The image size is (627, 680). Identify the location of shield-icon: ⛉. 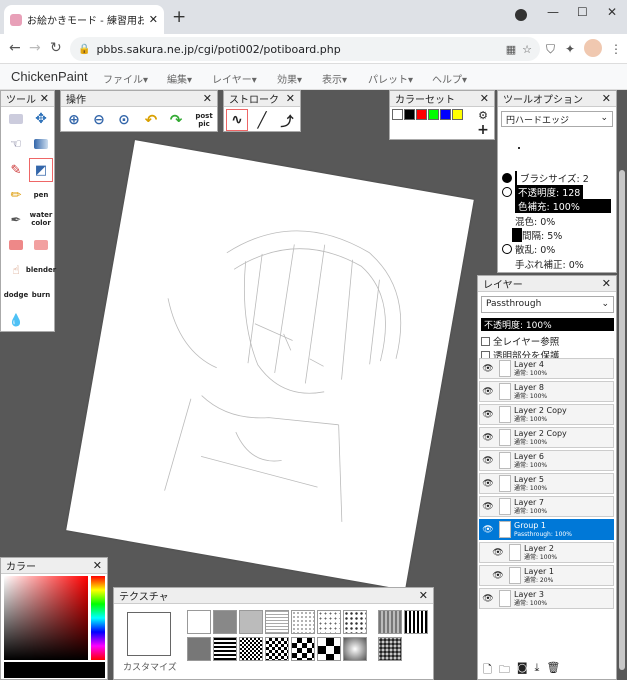
(550, 49).